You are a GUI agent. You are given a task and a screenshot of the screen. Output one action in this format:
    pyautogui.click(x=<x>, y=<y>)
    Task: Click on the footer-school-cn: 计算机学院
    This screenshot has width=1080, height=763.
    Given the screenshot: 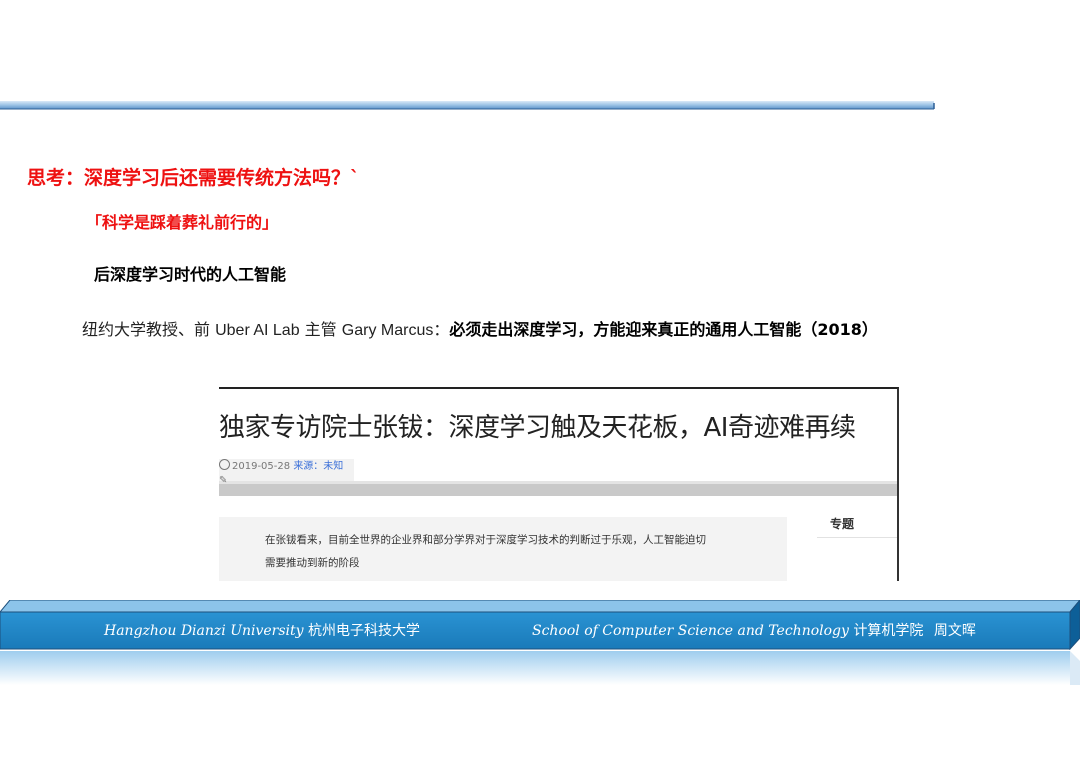 What is the action you would take?
    pyautogui.click(x=888, y=631)
    